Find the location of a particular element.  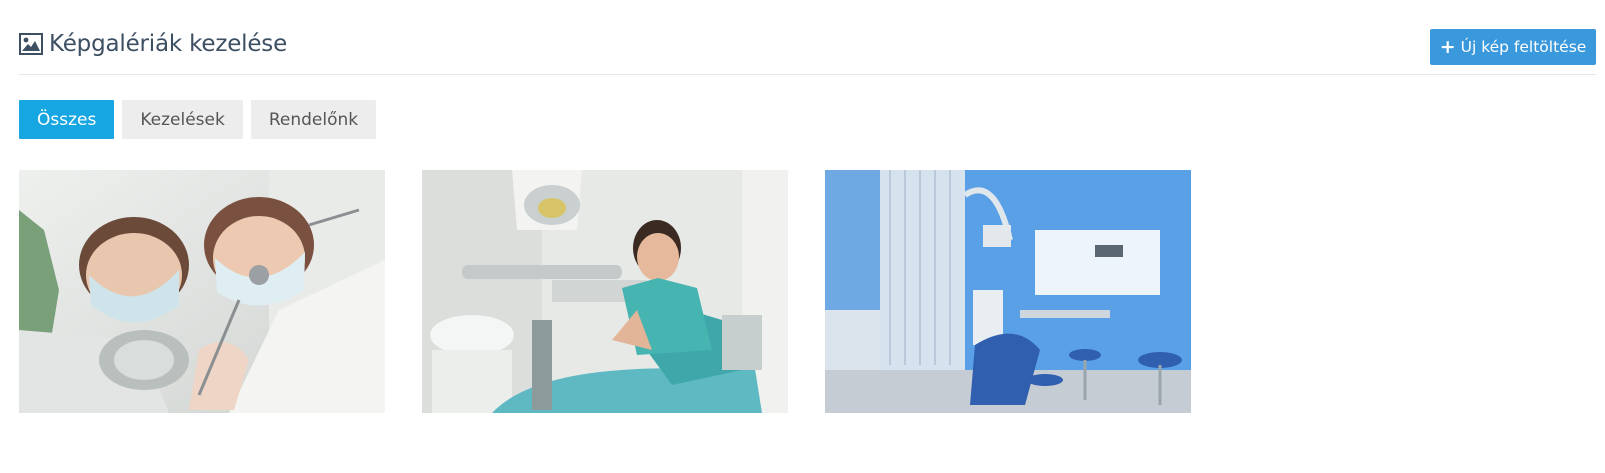

page-title-text: Képgalériák kezelése is located at coordinates (168, 44).